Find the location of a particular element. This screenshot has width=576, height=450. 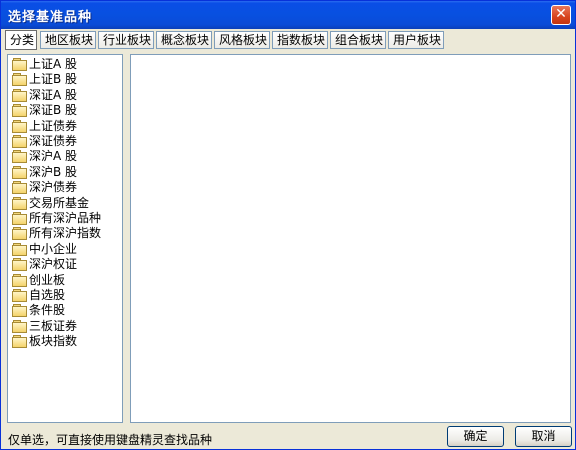

tree-item: 创业板 is located at coordinates (38, 280).